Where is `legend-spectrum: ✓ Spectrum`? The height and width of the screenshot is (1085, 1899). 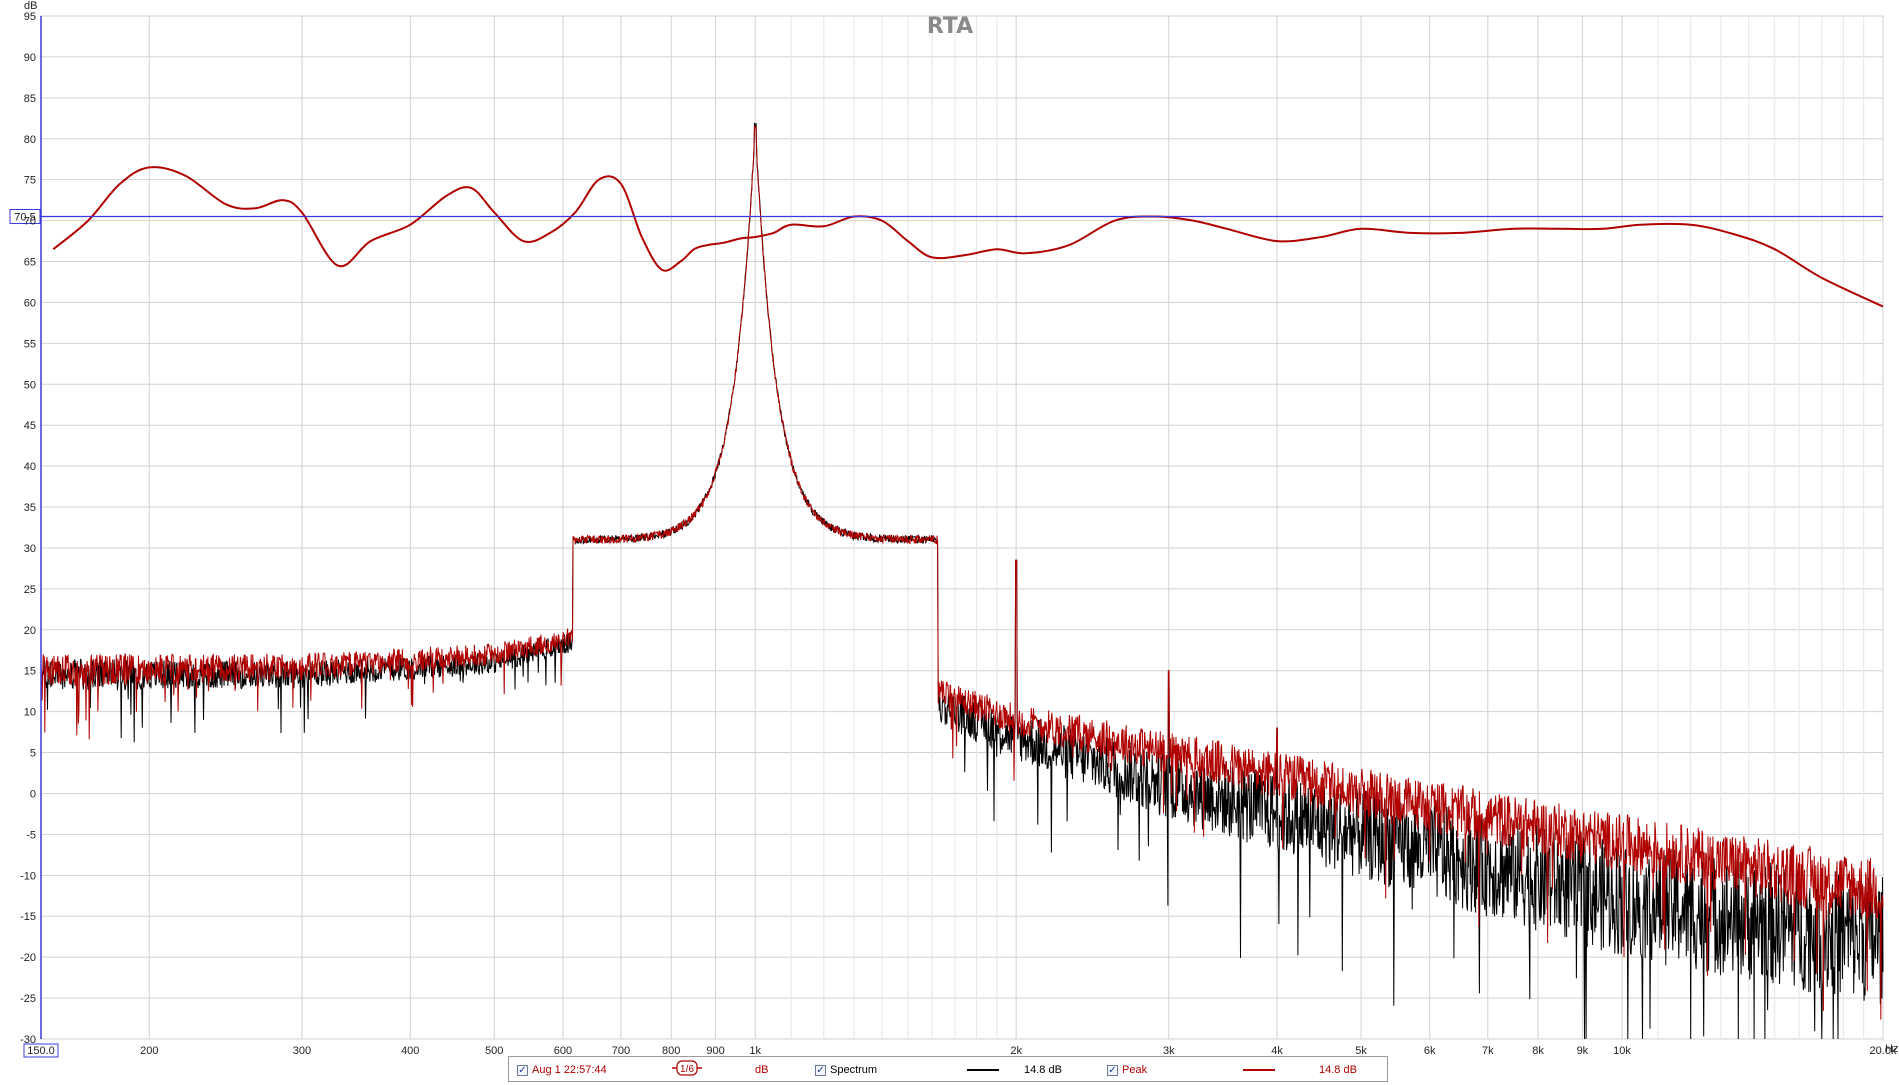
legend-spectrum: ✓ Spectrum is located at coordinates (846, 1070).